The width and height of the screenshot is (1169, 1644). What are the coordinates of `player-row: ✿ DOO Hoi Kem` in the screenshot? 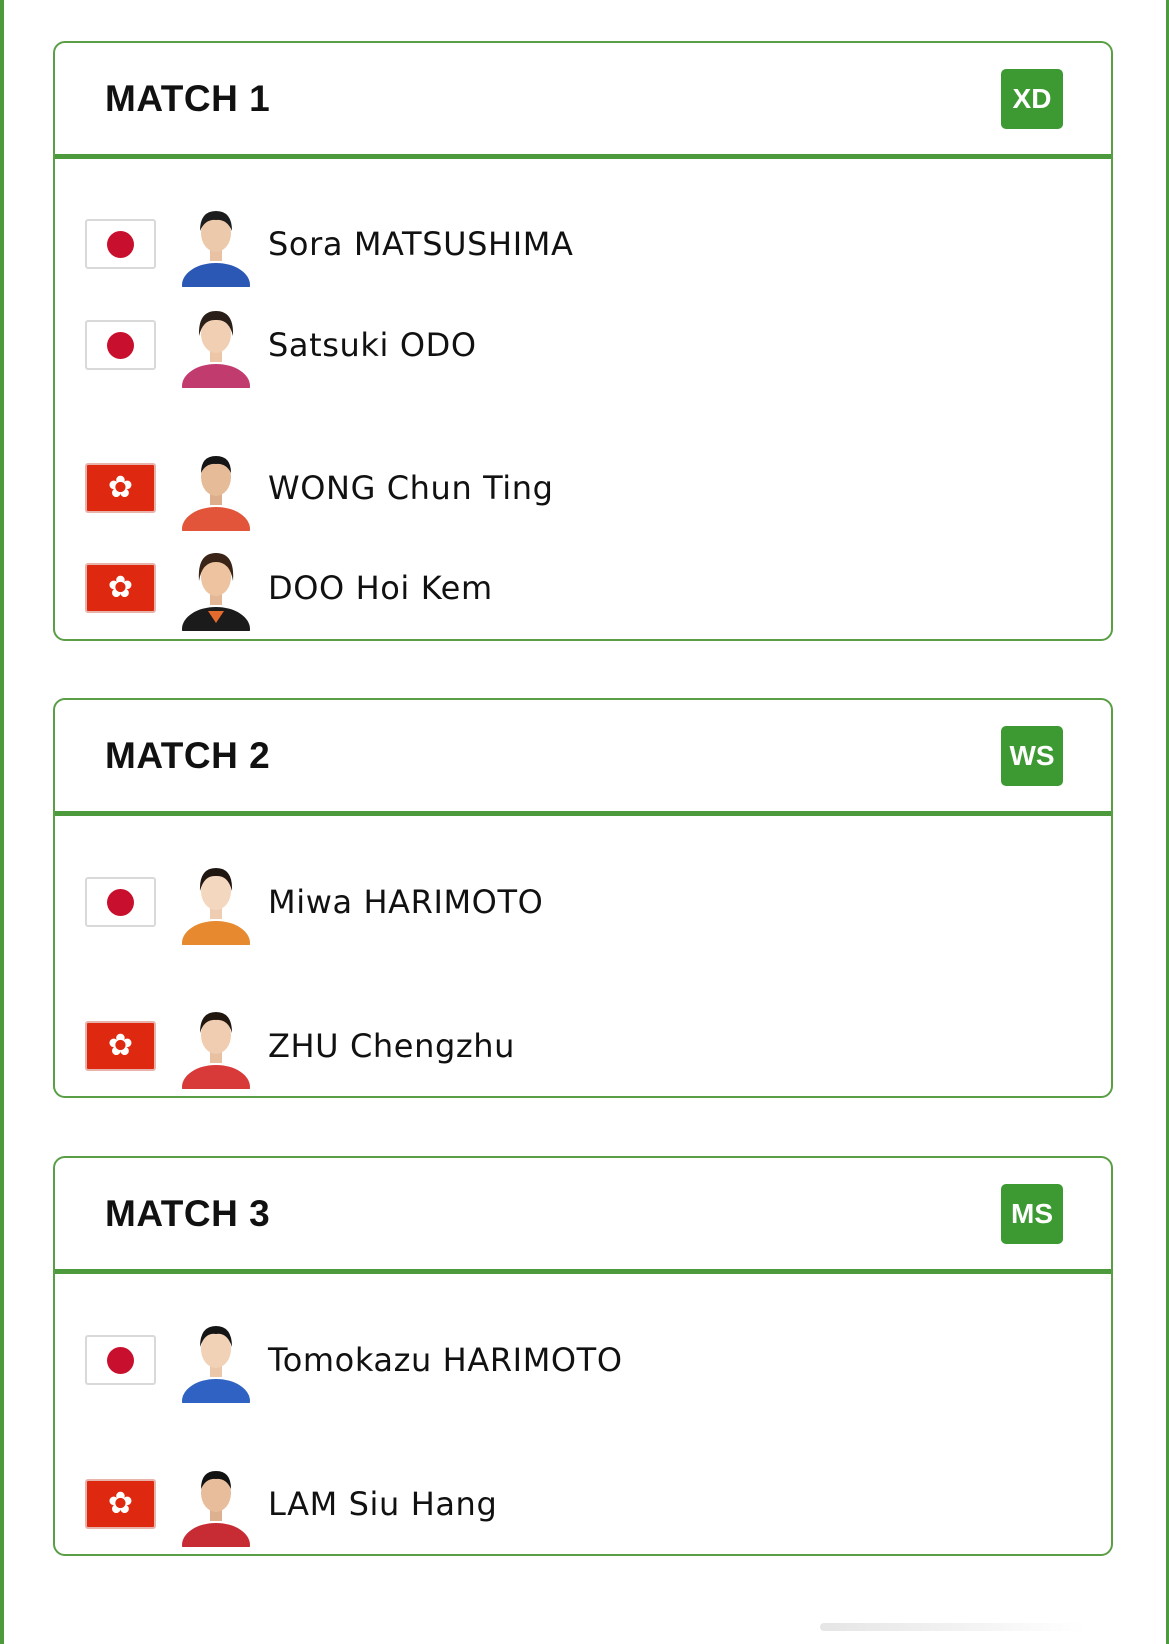 It's located at (583, 588).